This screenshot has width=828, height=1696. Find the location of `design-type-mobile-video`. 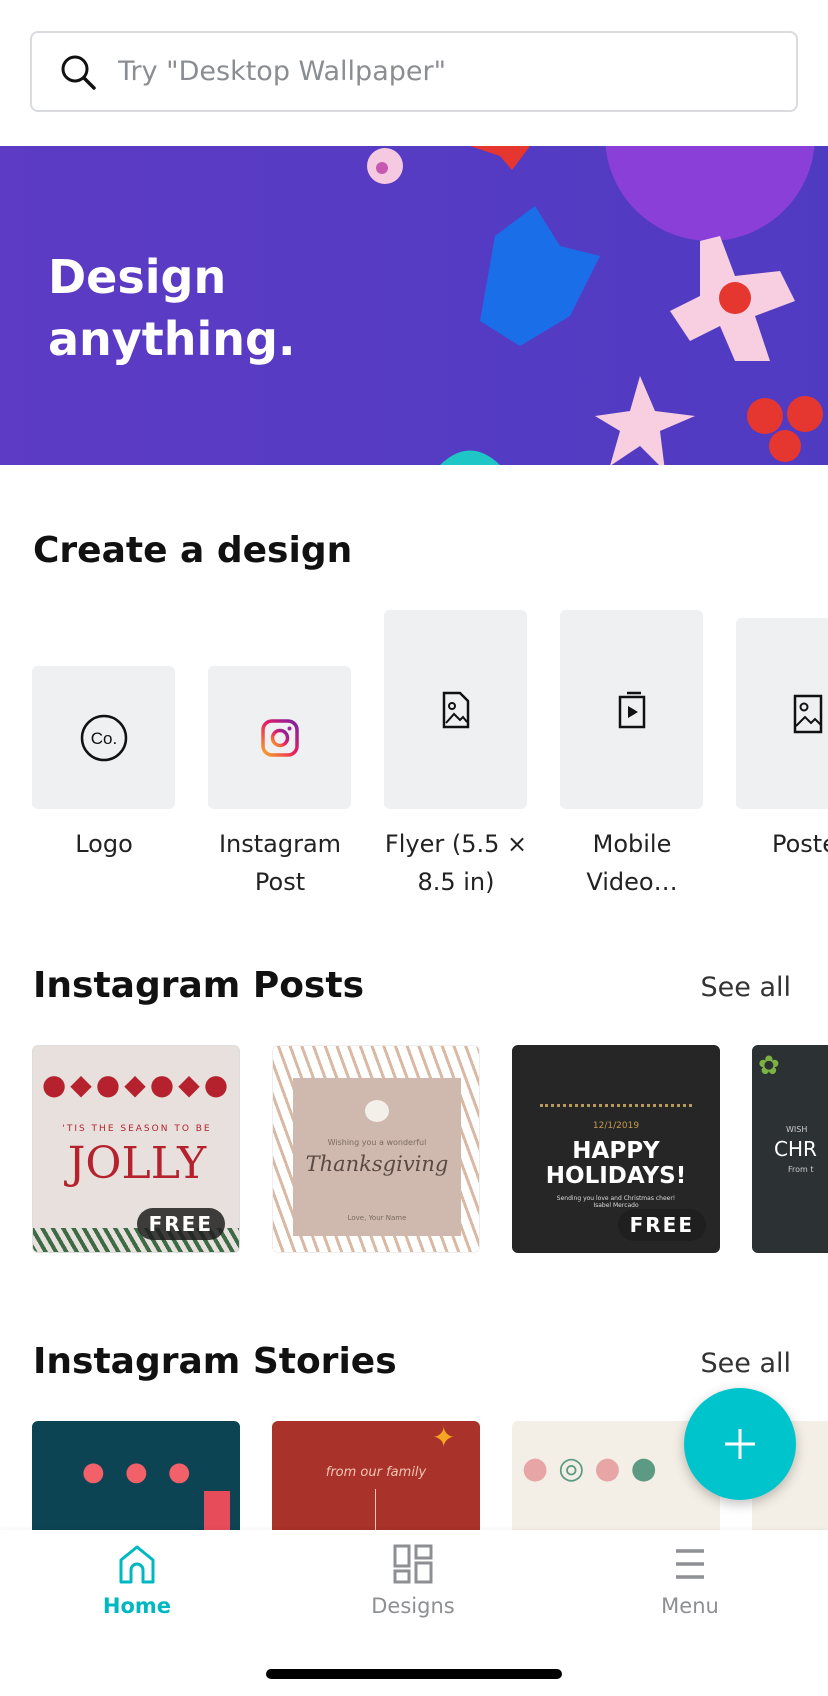

design-type-mobile-video is located at coordinates (631, 709).